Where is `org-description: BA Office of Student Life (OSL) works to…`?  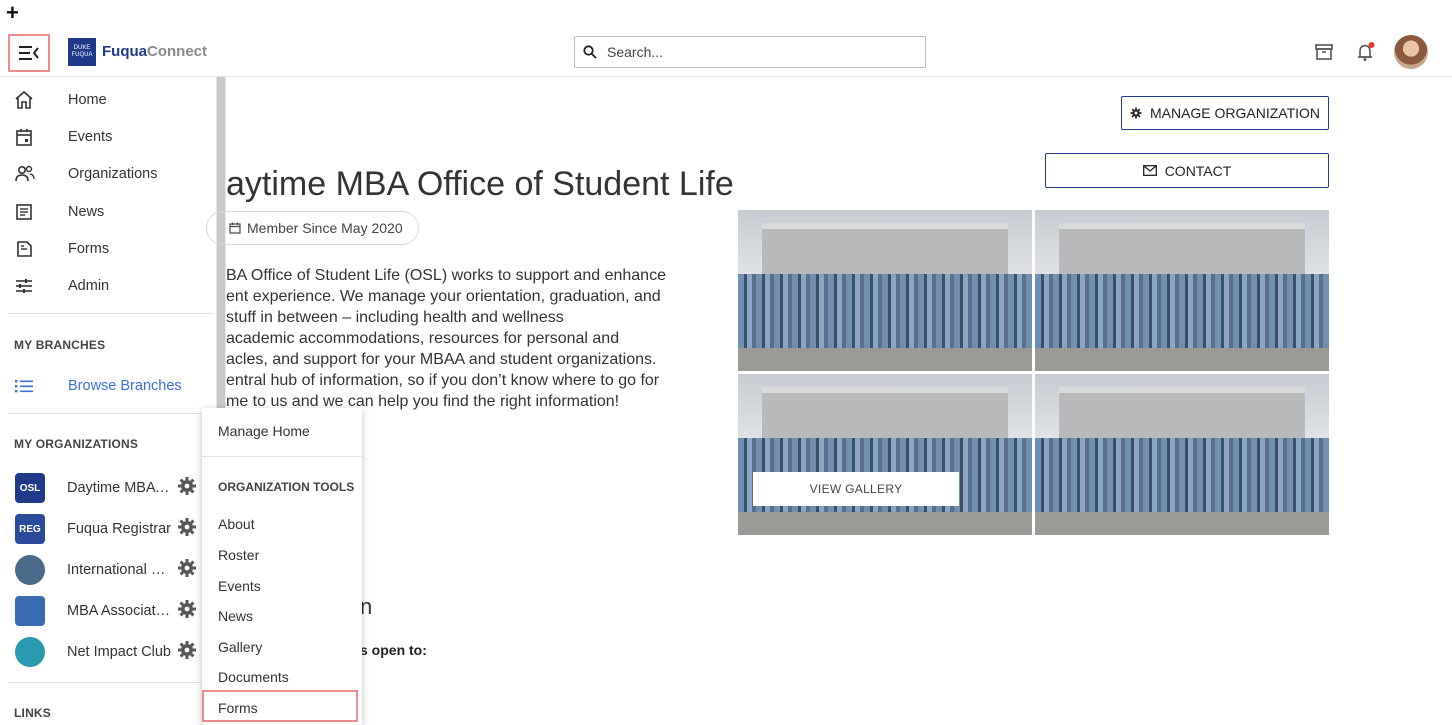
org-description: BA Office of Student Life (OSL) works to… is located at coordinates (461, 338).